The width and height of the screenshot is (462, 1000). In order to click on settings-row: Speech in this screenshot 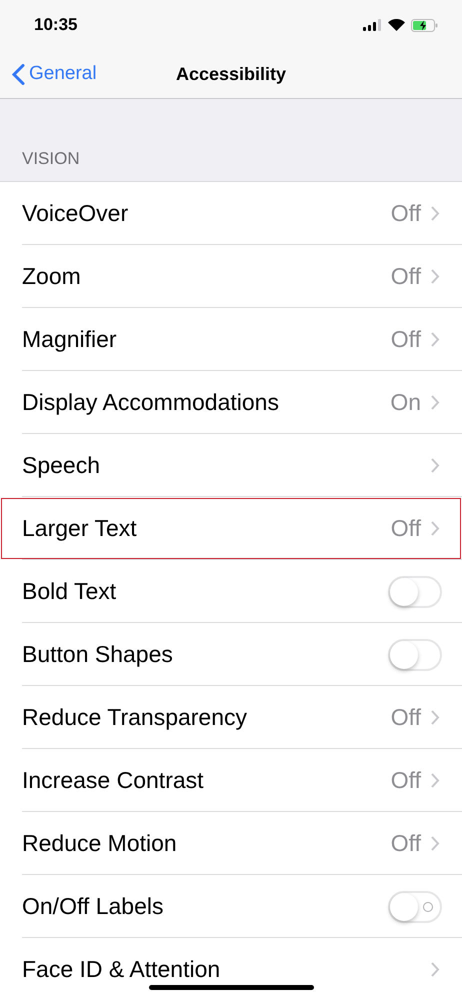, I will do `click(231, 465)`.